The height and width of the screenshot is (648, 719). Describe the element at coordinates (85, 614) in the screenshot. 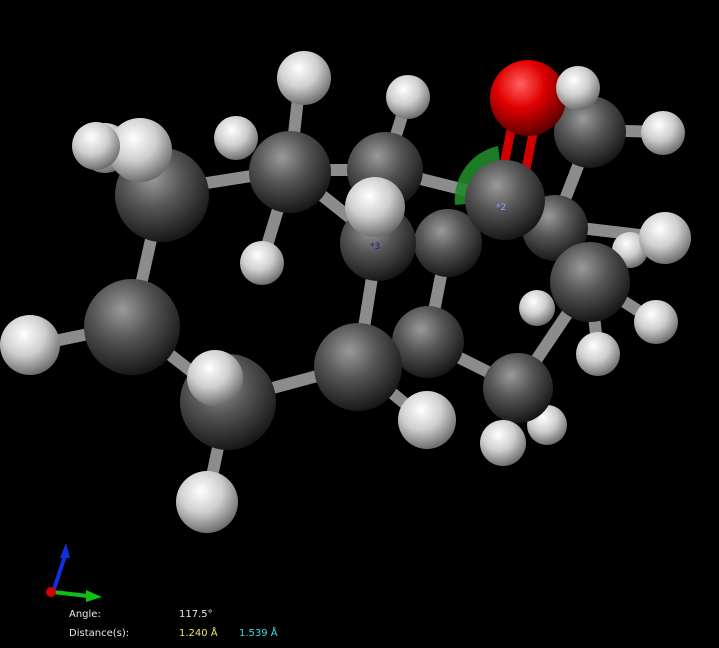

I see `angle-label: Angle:` at that location.